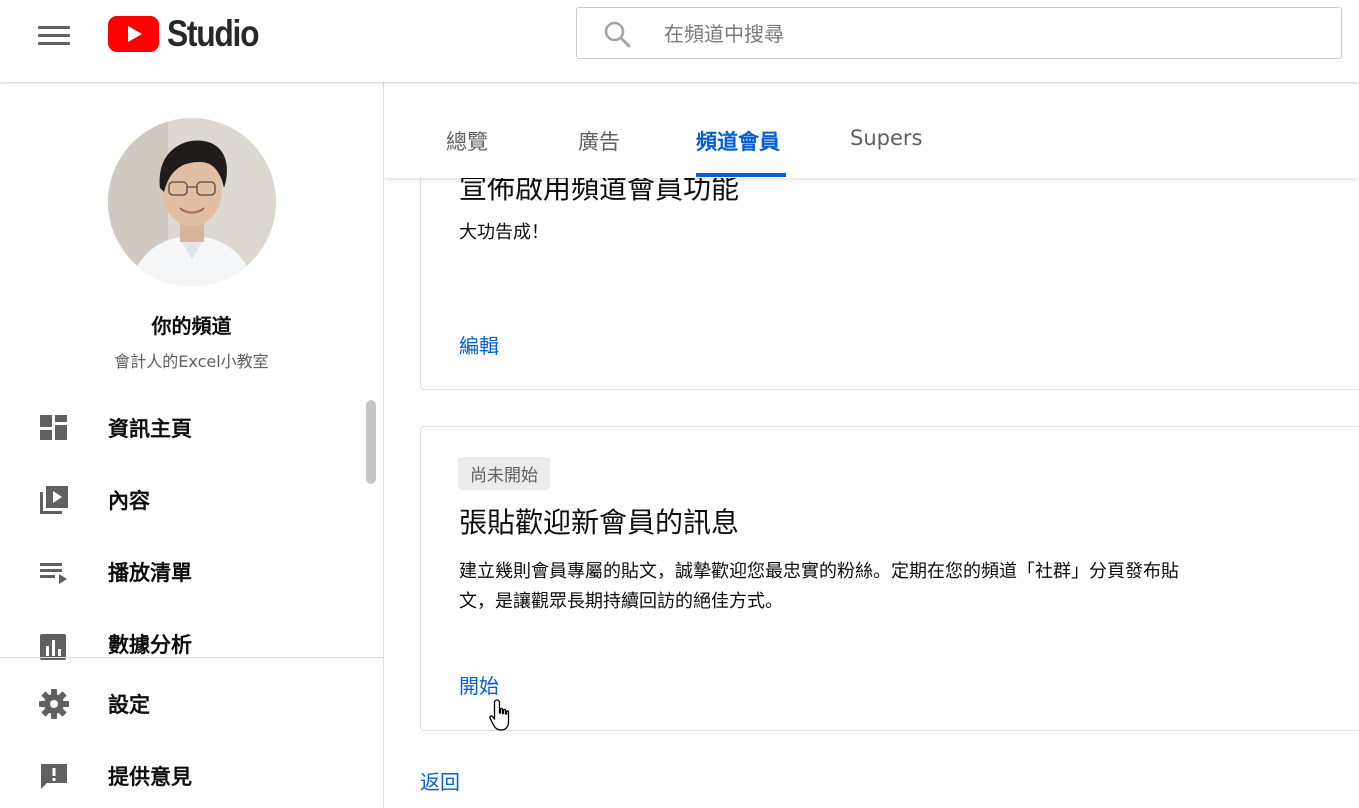 This screenshot has width=1359, height=808. What do you see at coordinates (621, 601) in the screenshot?
I see `card-text-line-2: 文，是讓觀眾長期持續回訪的絕佳方式。` at bounding box center [621, 601].